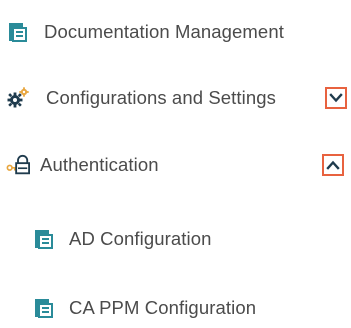 This screenshot has height=328, width=351. What do you see at coordinates (161, 97) in the screenshot?
I see `menu-item-label: Configurations and Settings` at bounding box center [161, 97].